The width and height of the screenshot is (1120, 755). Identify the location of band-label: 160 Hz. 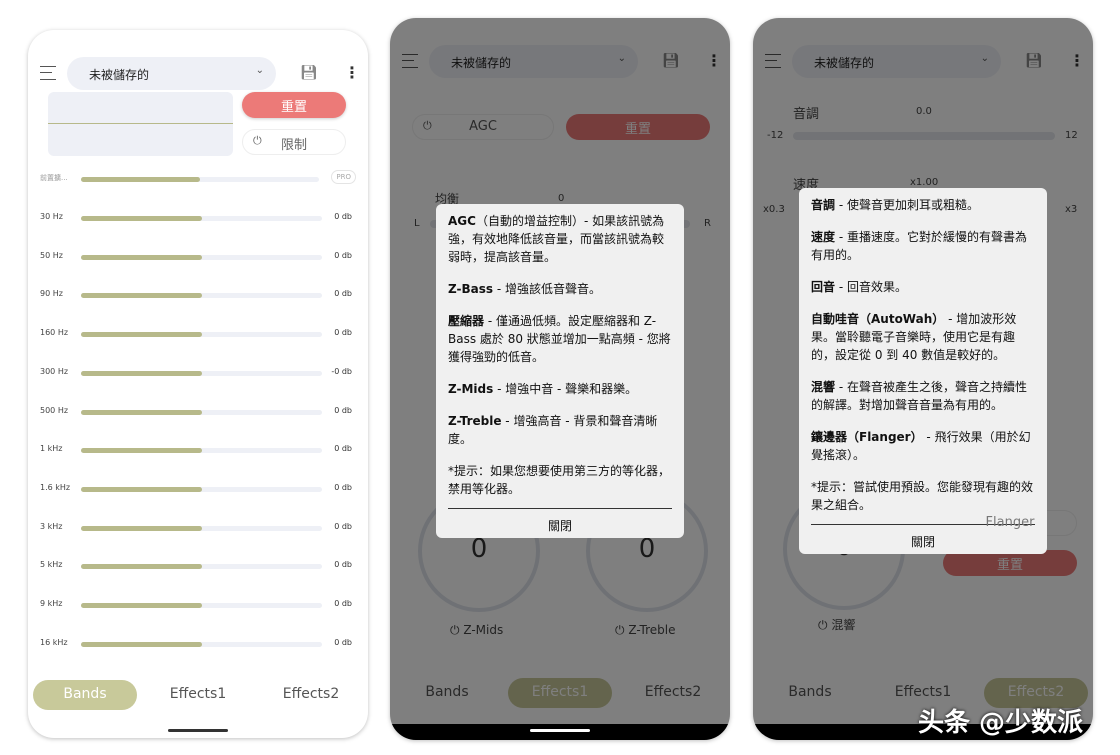
(54, 333).